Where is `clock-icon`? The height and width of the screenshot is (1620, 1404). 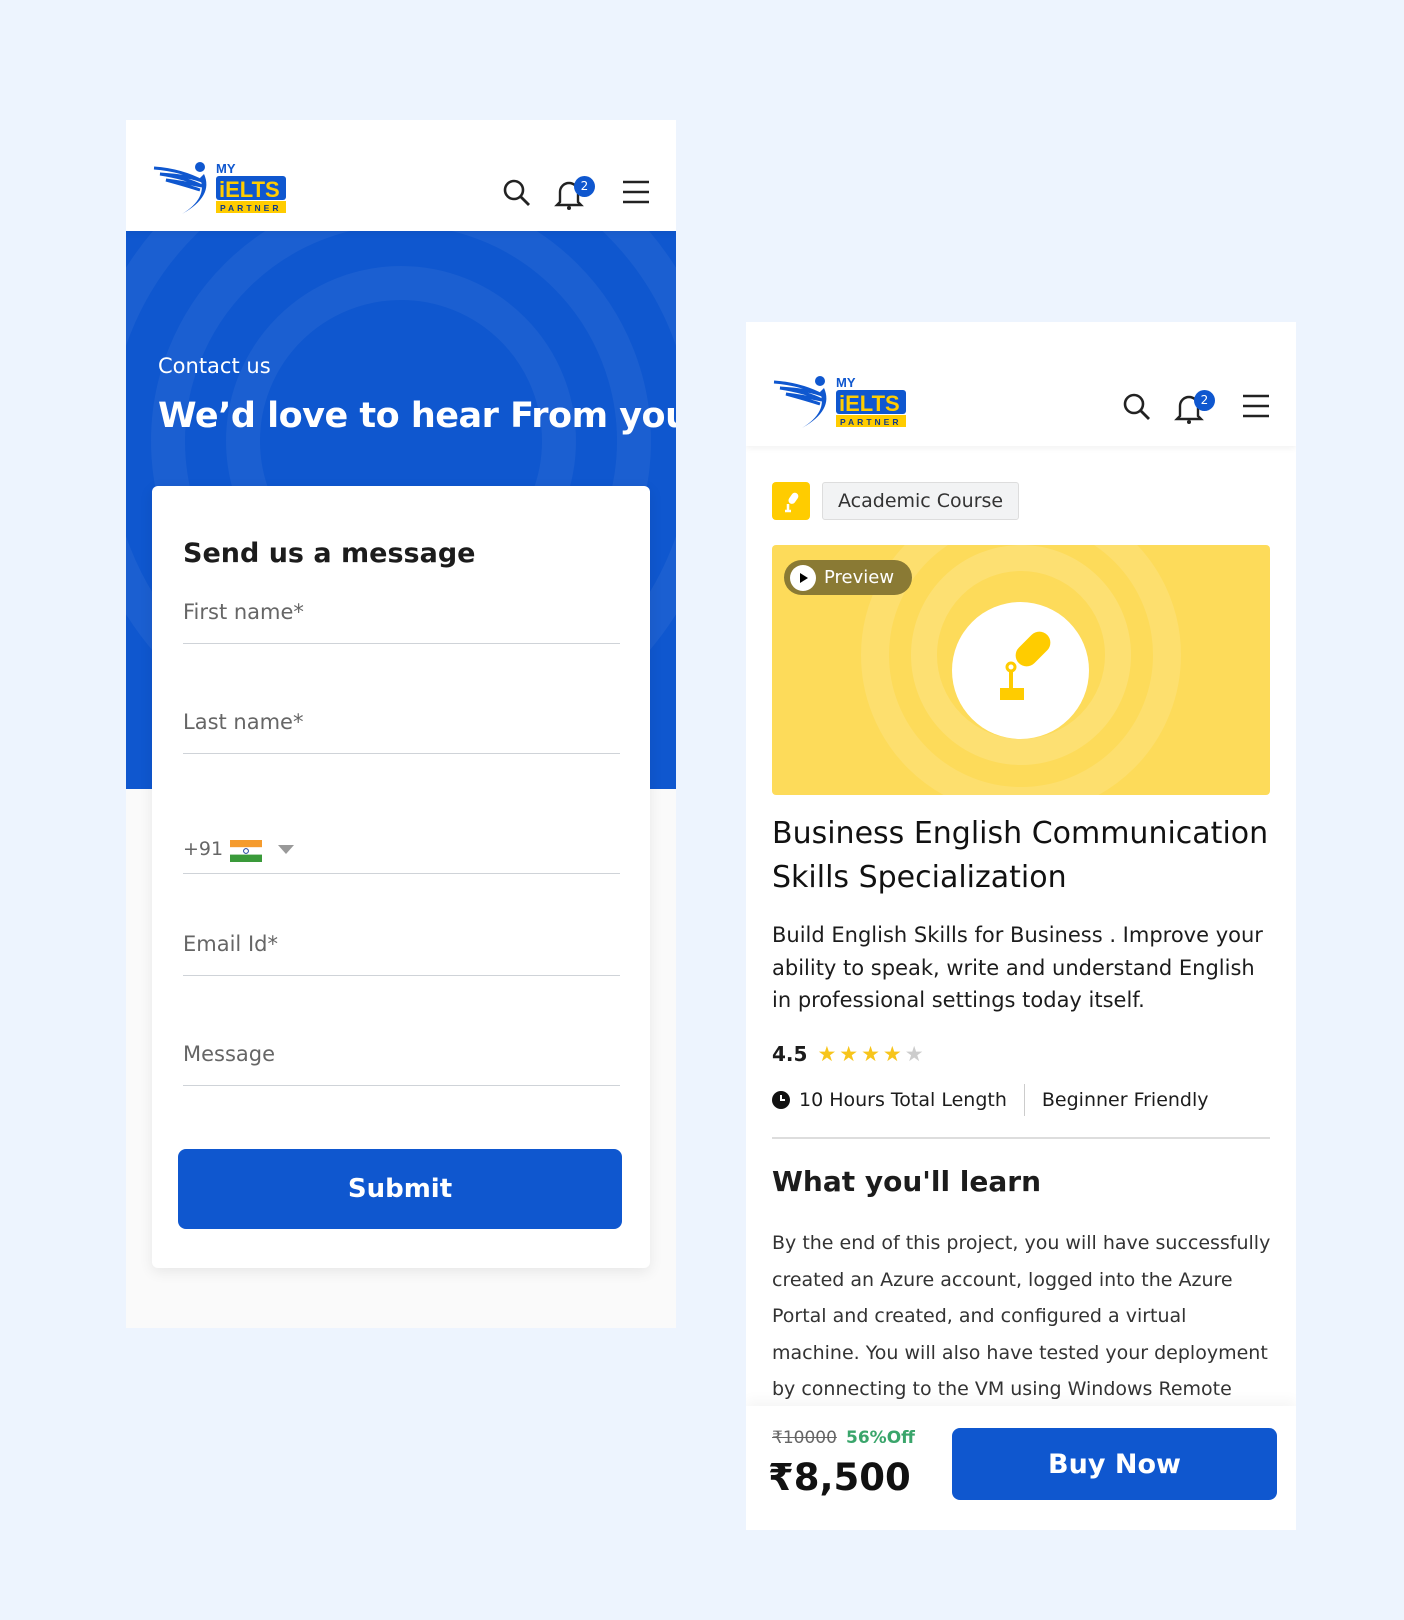 clock-icon is located at coordinates (781, 1100).